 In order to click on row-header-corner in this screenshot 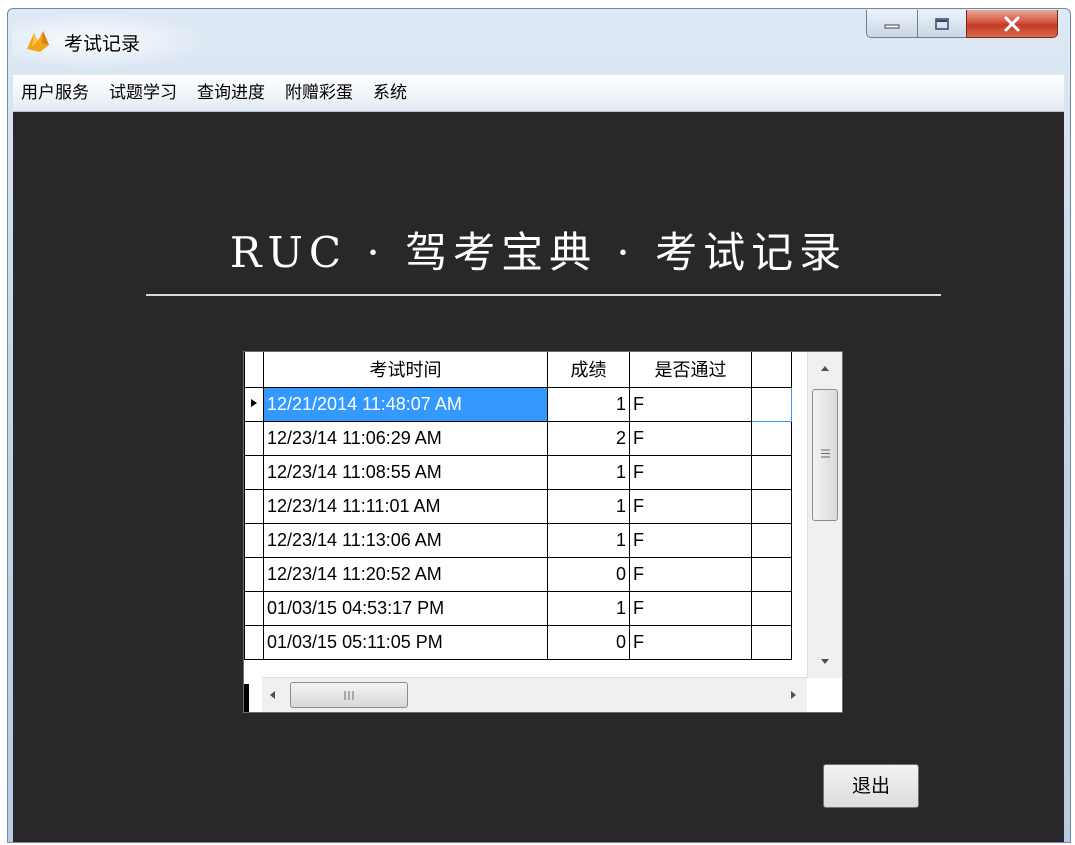, I will do `click(254, 370)`.